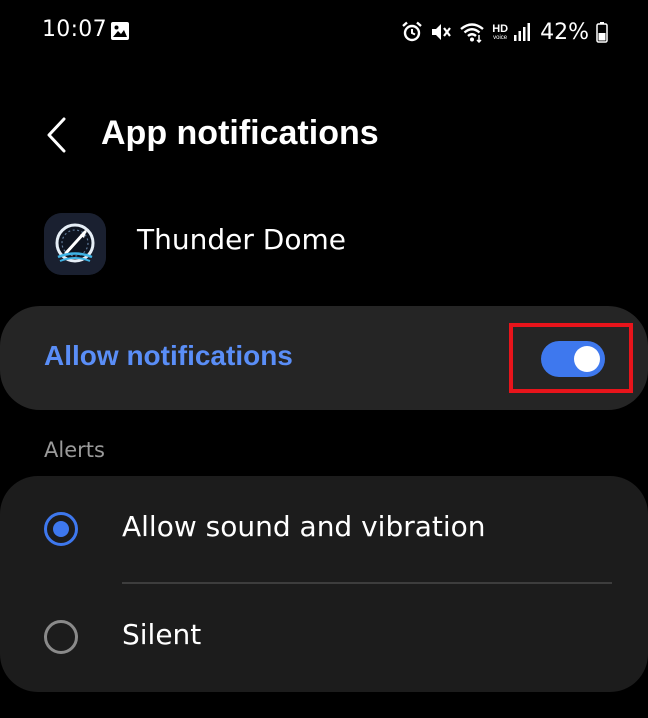 The height and width of the screenshot is (718, 648). I want to click on divider, so click(367, 583).